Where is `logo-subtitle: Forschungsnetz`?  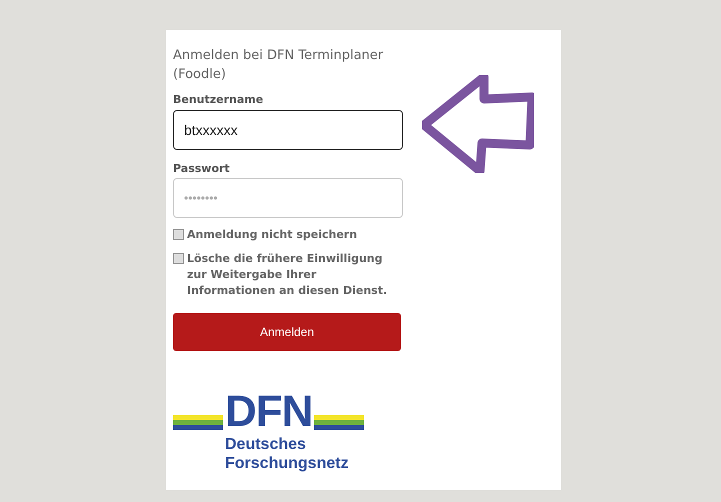
logo-subtitle: Forschungsnetz is located at coordinates (287, 463).